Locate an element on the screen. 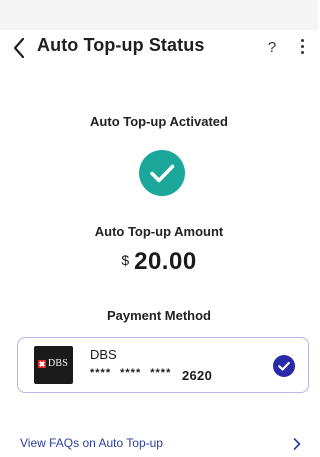 This screenshot has width=320, height=457. more-options-button is located at coordinates (302, 48).